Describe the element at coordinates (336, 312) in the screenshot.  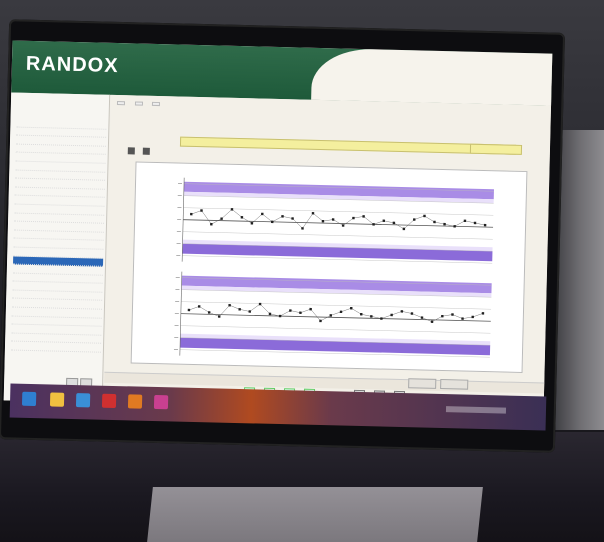
I see `series-line` at that location.